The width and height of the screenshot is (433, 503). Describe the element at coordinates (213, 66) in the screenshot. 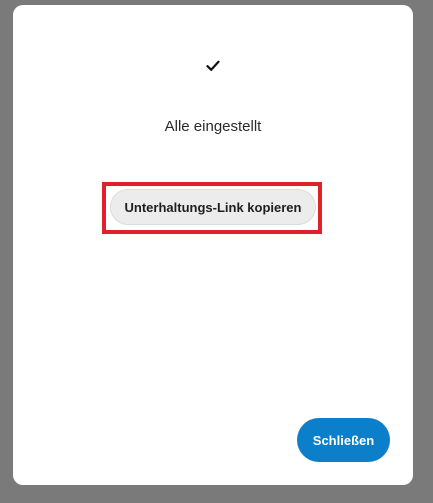

I see `checkmark-icon` at that location.